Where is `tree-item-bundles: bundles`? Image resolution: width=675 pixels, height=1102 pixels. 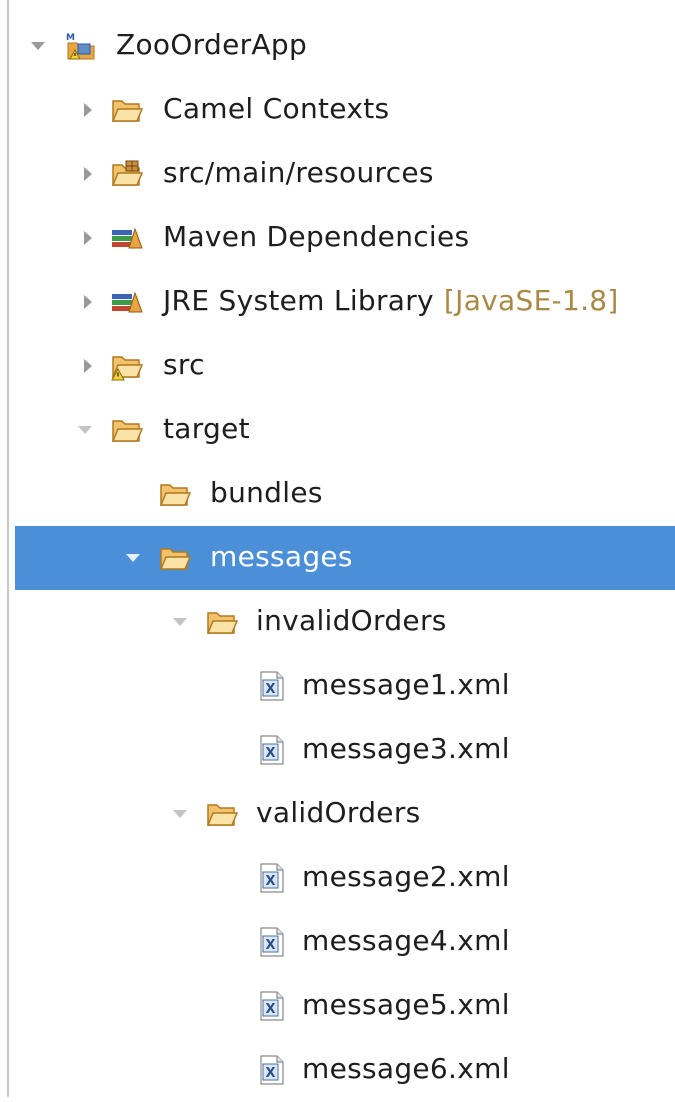
tree-item-bundles: bundles is located at coordinates (337, 494).